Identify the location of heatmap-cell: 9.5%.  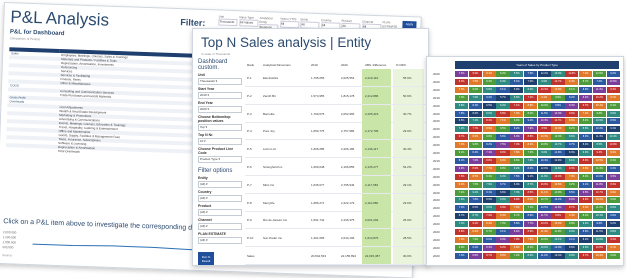
(586, 192).